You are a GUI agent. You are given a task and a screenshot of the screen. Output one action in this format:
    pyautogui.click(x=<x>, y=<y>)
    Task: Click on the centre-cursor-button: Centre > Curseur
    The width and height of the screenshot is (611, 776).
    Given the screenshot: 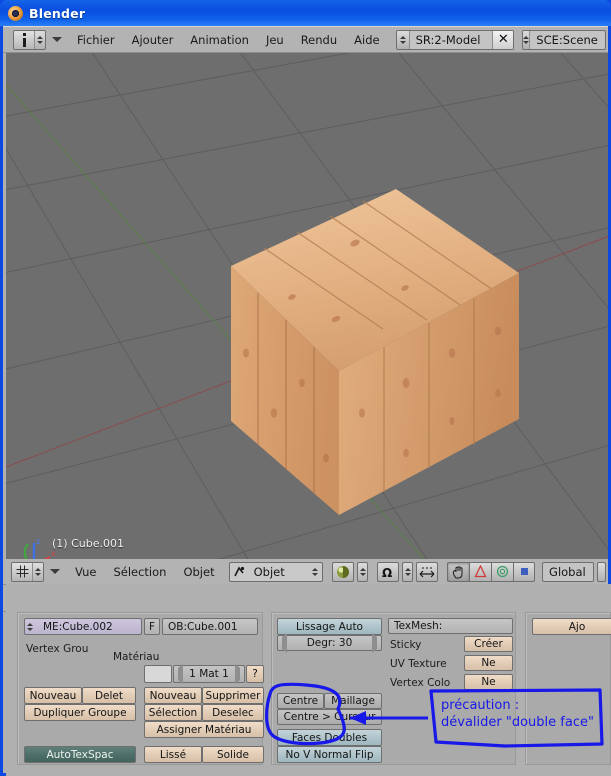 What is the action you would take?
    pyautogui.click(x=329, y=717)
    